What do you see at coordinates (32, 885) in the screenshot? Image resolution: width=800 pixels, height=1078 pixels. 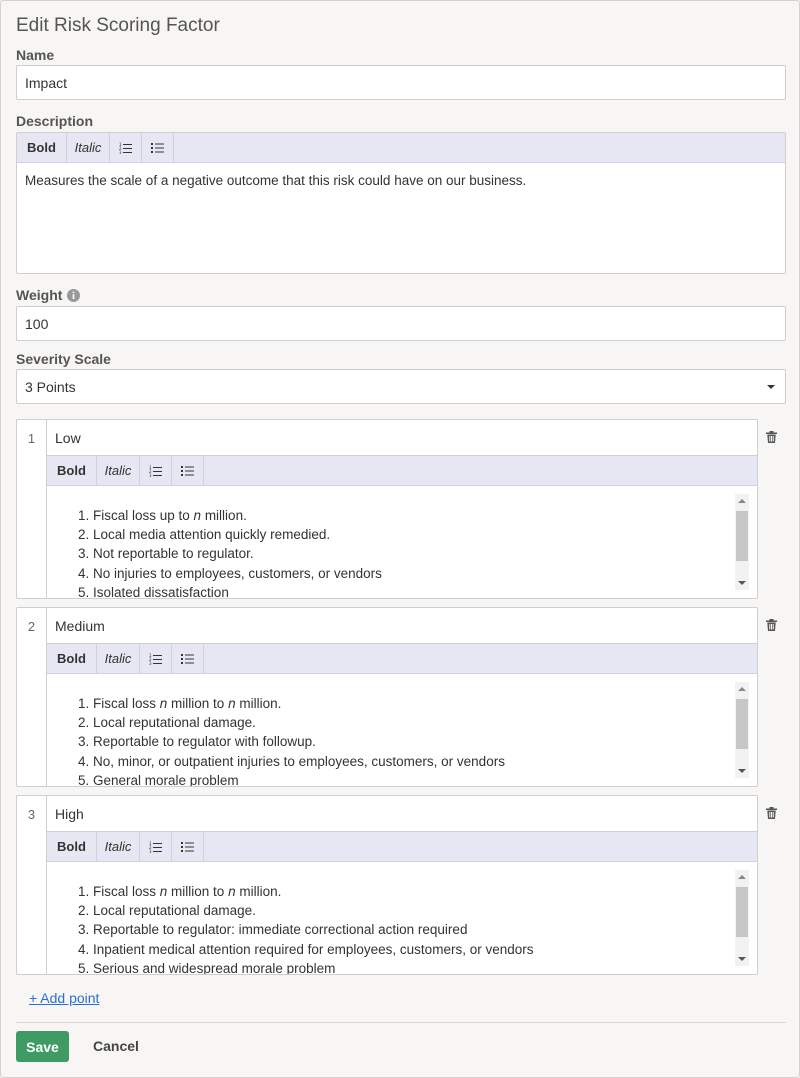 I see `point-number: 3` at bounding box center [32, 885].